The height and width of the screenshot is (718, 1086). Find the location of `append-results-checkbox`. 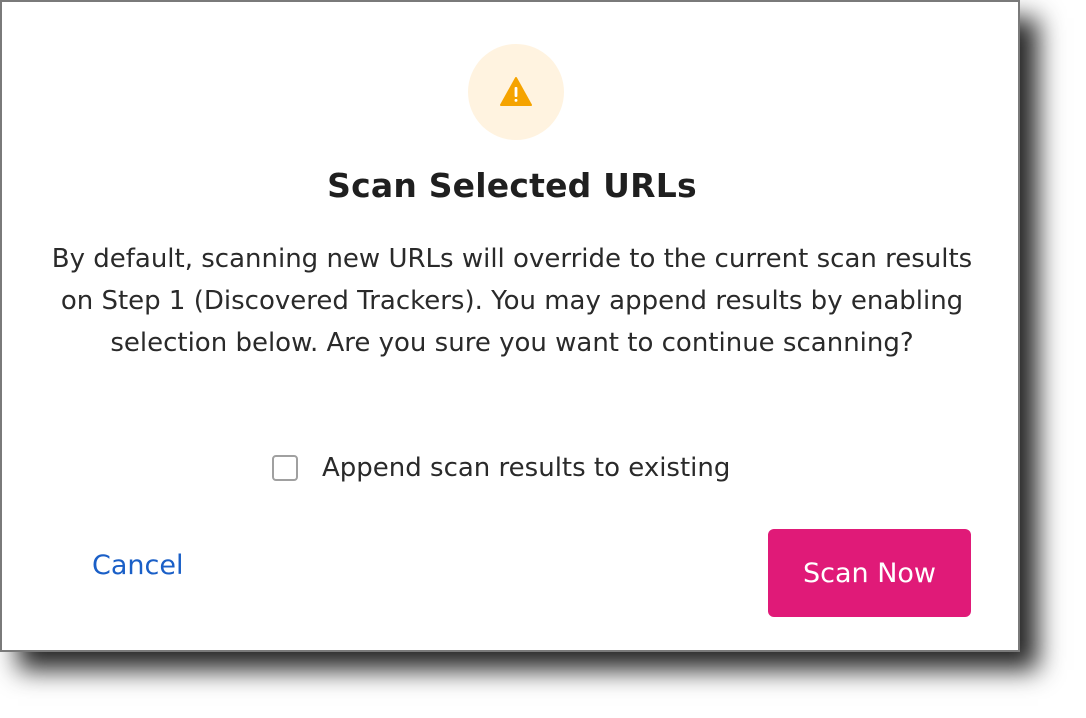

append-results-checkbox is located at coordinates (285, 468).